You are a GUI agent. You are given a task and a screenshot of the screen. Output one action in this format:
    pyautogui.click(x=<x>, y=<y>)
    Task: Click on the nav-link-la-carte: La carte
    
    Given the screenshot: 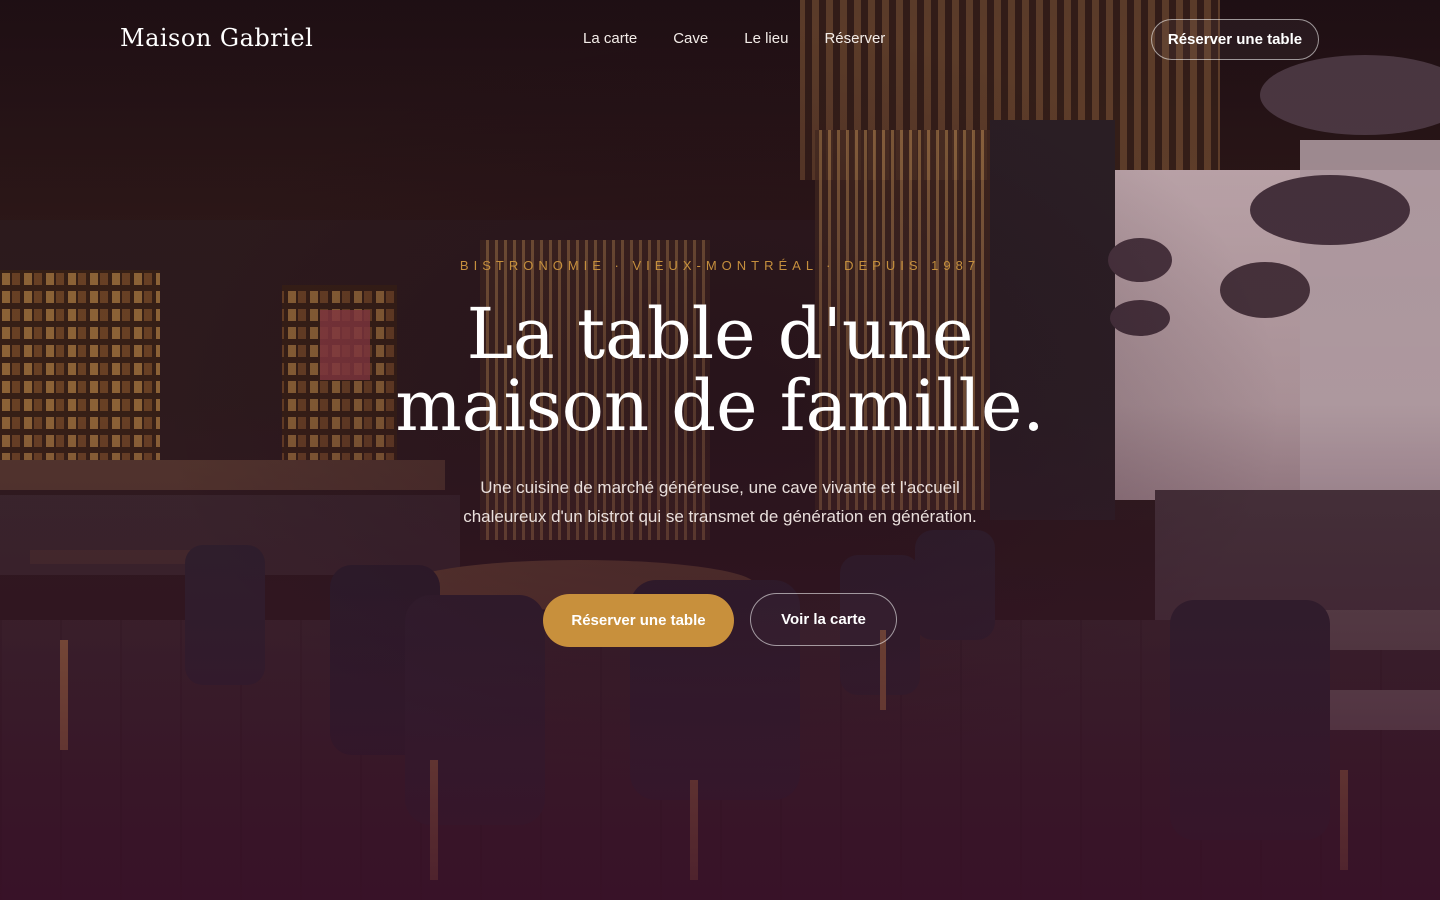 What is the action you would take?
    pyautogui.click(x=610, y=38)
    